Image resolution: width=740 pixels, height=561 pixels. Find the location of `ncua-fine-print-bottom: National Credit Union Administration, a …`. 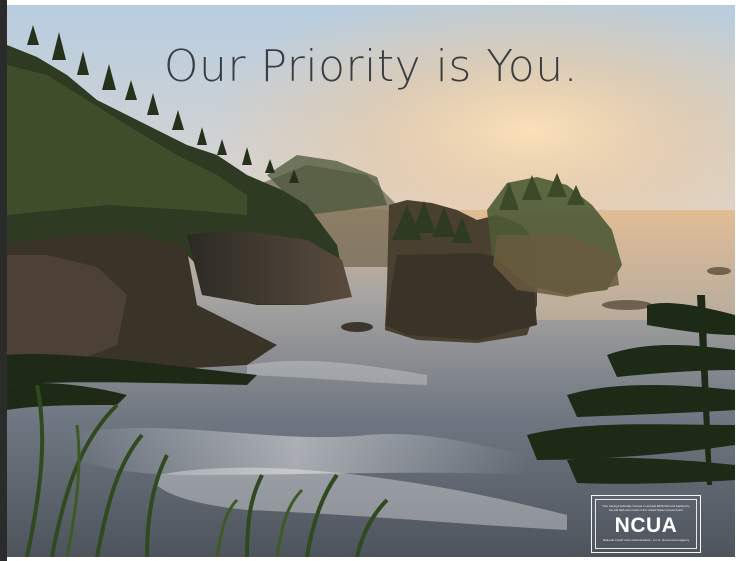

ncua-fine-print-bottom: National Credit Union Administration, a … is located at coordinates (646, 540).